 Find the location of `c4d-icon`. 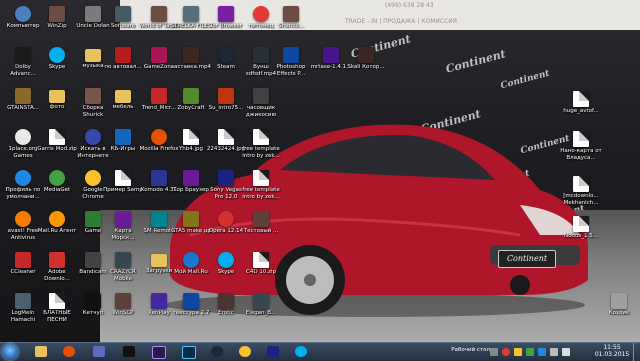

c4d-icon is located at coordinates (261, 260).